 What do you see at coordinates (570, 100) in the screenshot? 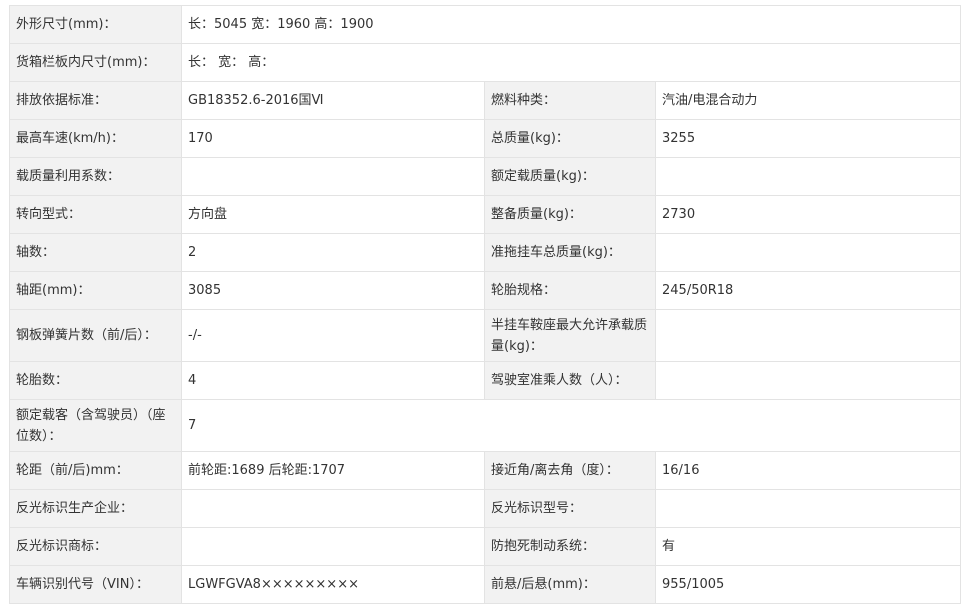
I see `spec-label: 燃料种类：` at bounding box center [570, 100].